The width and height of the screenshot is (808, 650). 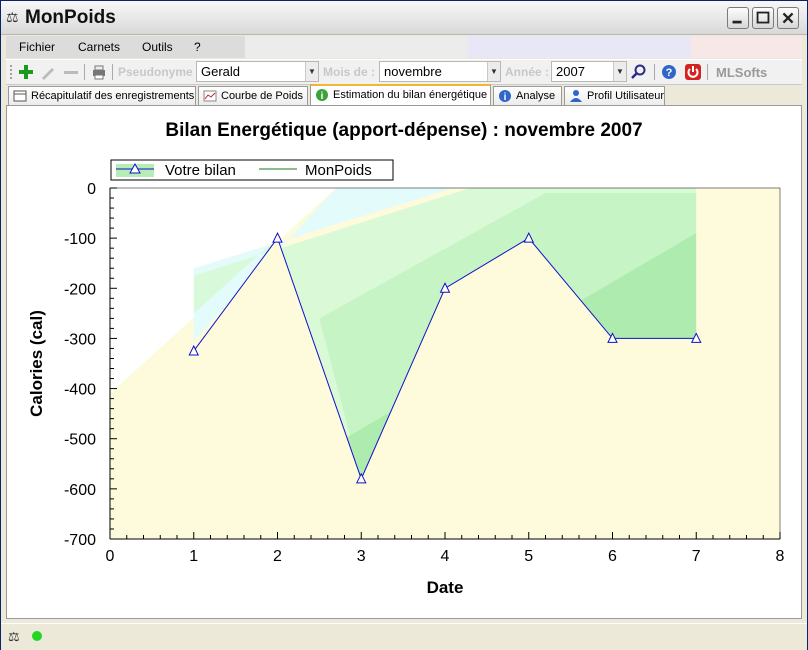 What do you see at coordinates (80, 289) in the screenshot?
I see `y-tick-label: -200` at bounding box center [80, 289].